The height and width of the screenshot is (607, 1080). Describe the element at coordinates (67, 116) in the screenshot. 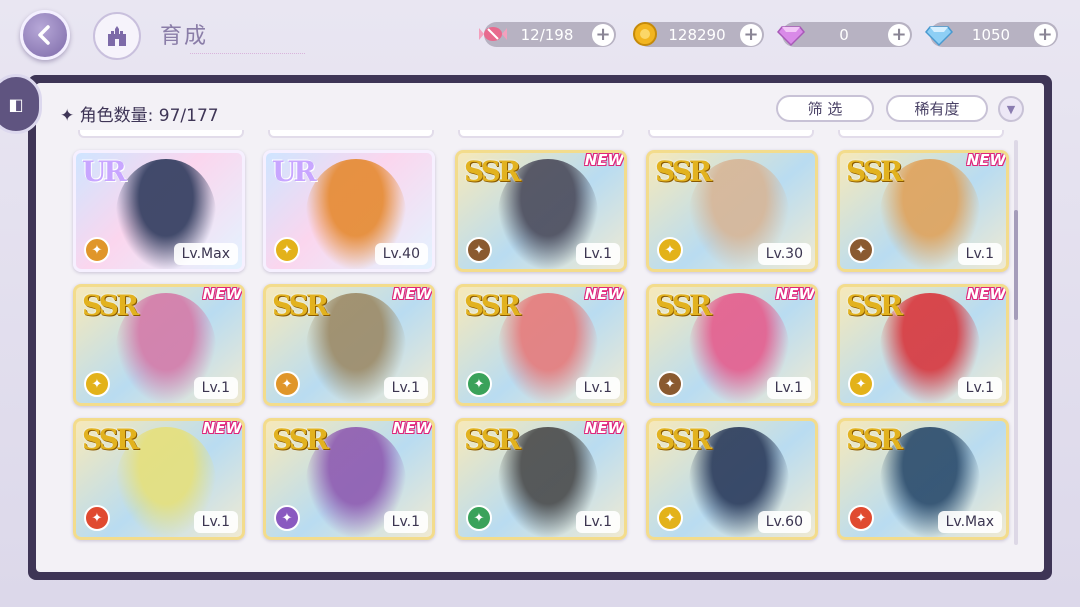

I see `sparkle-icon: ✦` at that location.